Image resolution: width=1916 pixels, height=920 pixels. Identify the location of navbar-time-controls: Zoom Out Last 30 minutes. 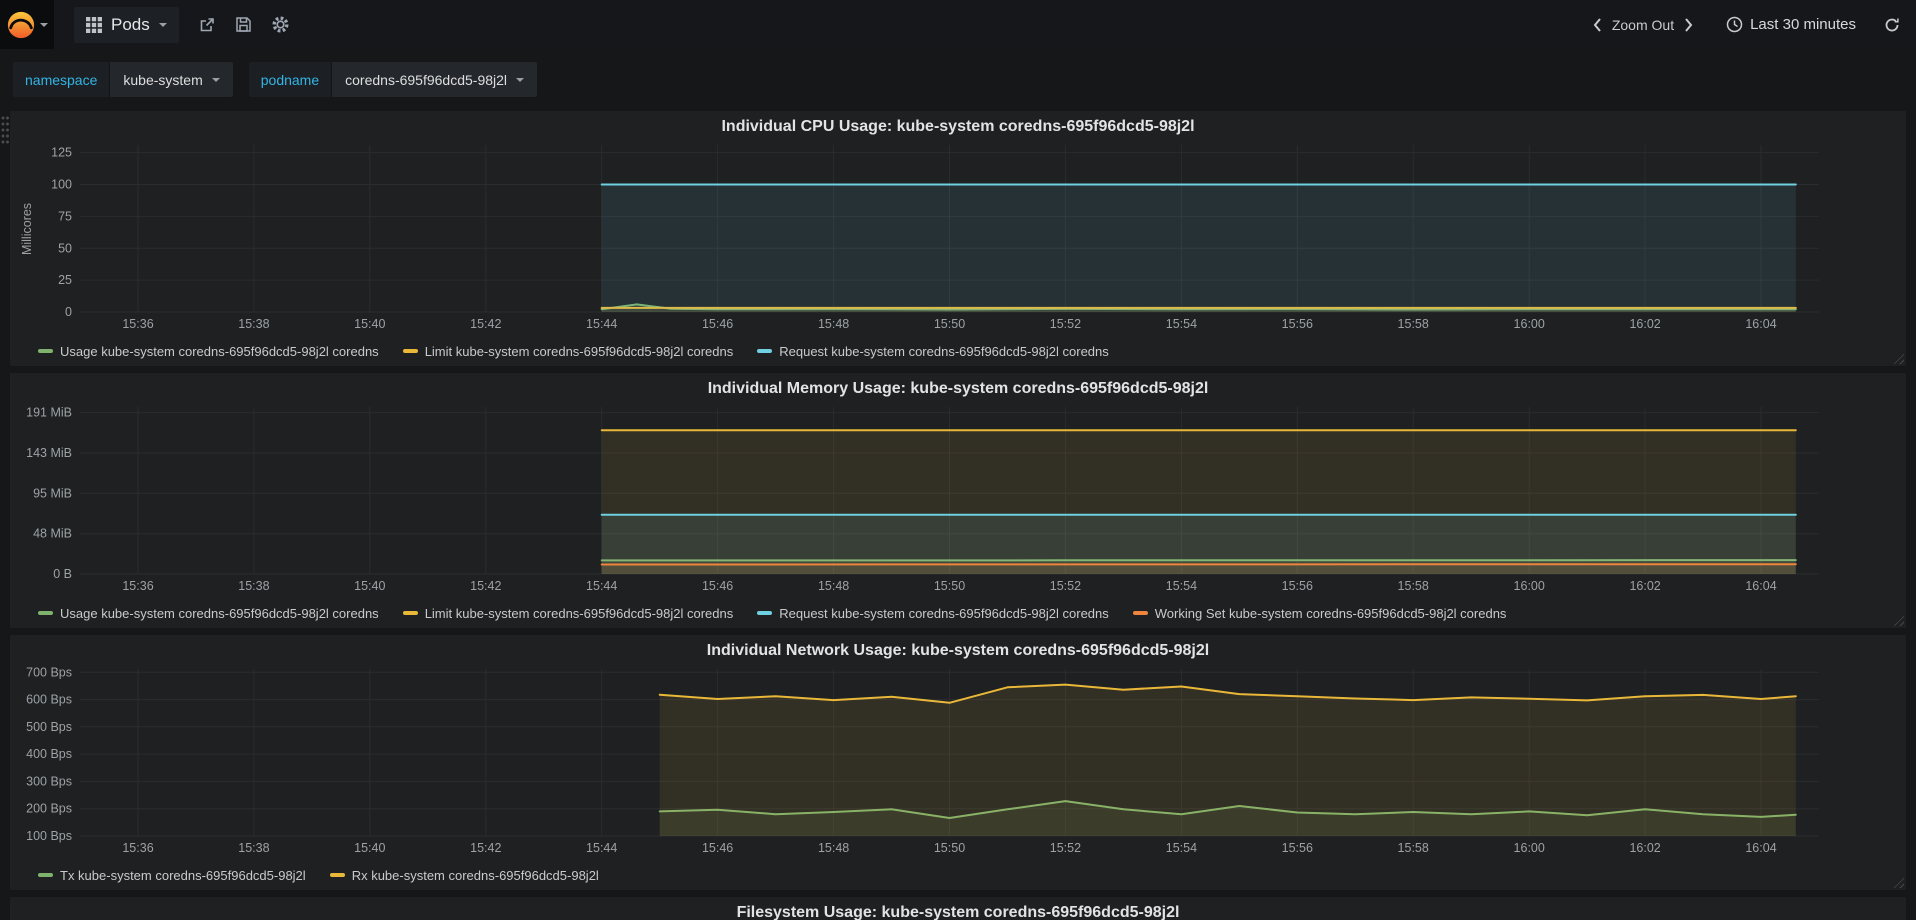
(1744, 25).